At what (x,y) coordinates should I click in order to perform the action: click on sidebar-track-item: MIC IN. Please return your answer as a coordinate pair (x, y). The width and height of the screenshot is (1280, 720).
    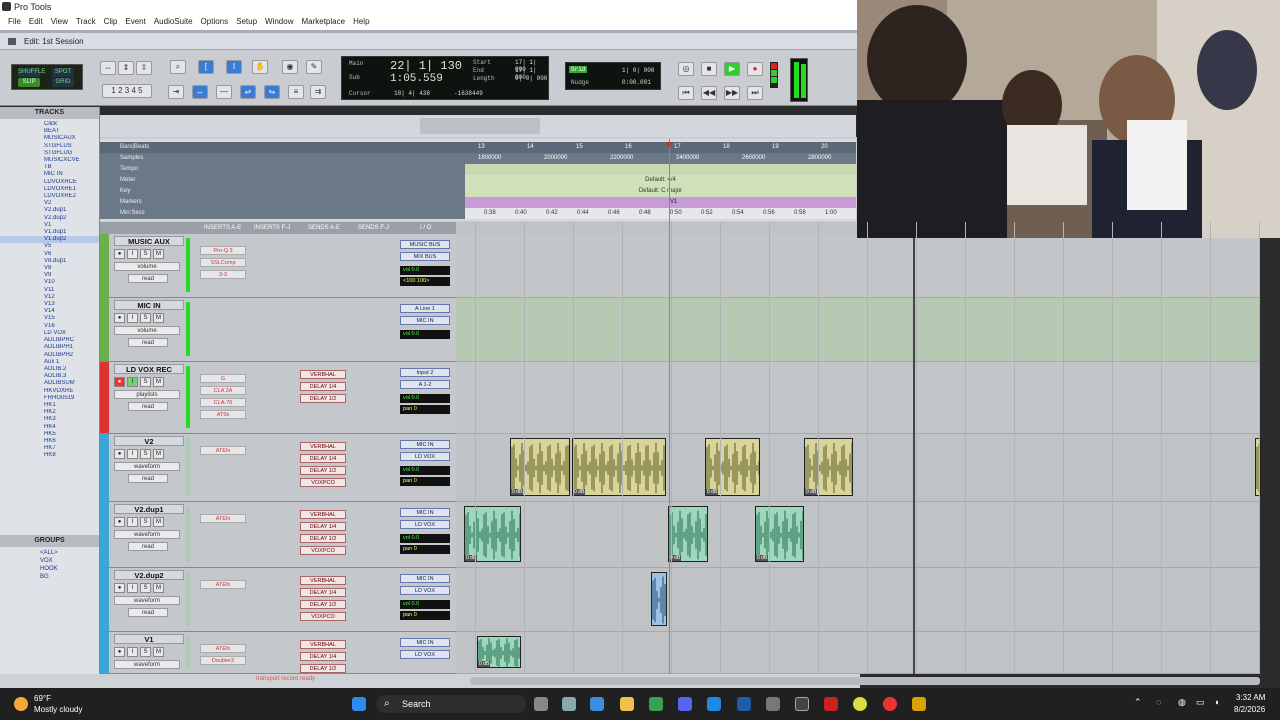
    Looking at the image, I should click on (49, 174).